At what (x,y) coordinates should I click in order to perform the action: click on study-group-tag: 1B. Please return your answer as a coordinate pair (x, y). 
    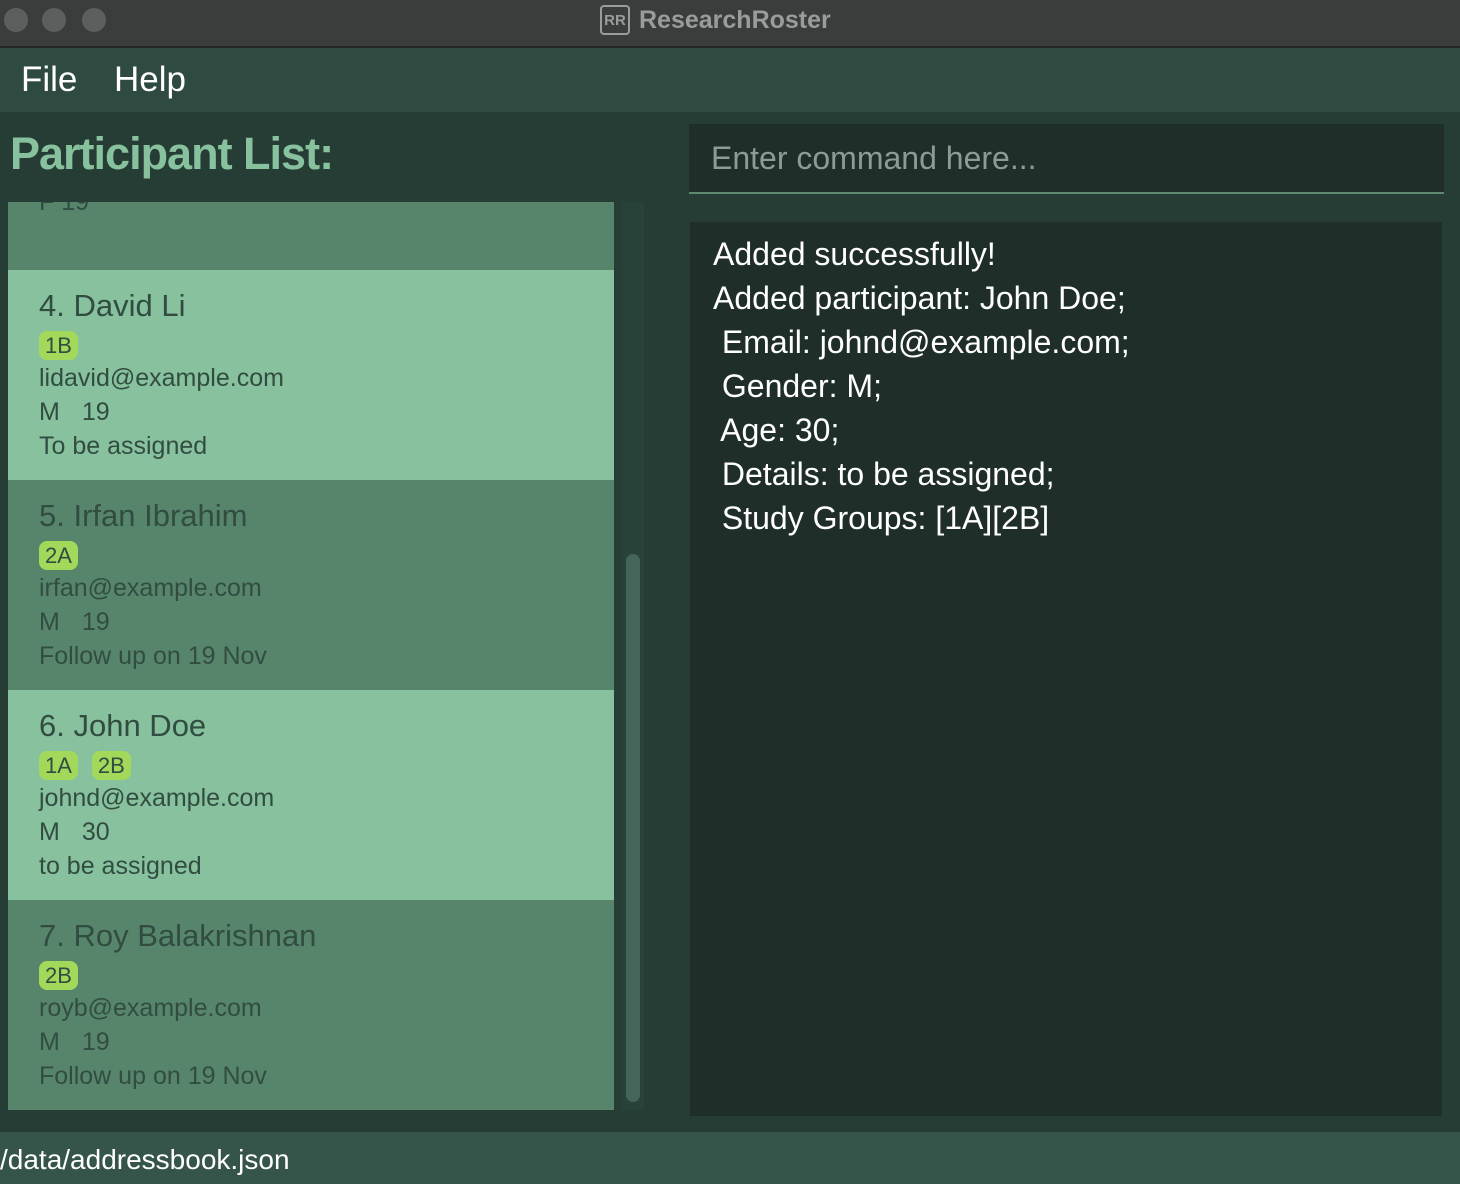
    Looking at the image, I should click on (58, 345).